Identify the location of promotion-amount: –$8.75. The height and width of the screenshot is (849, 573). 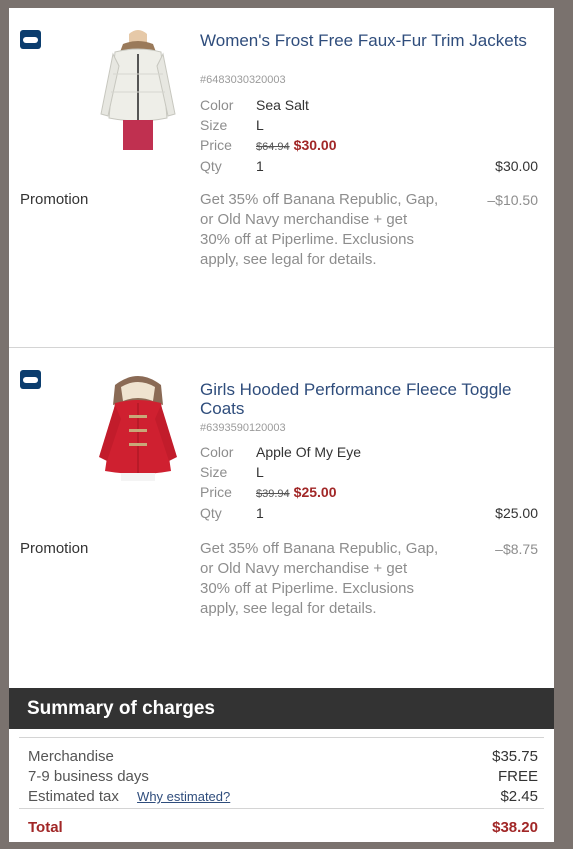
(516, 549).